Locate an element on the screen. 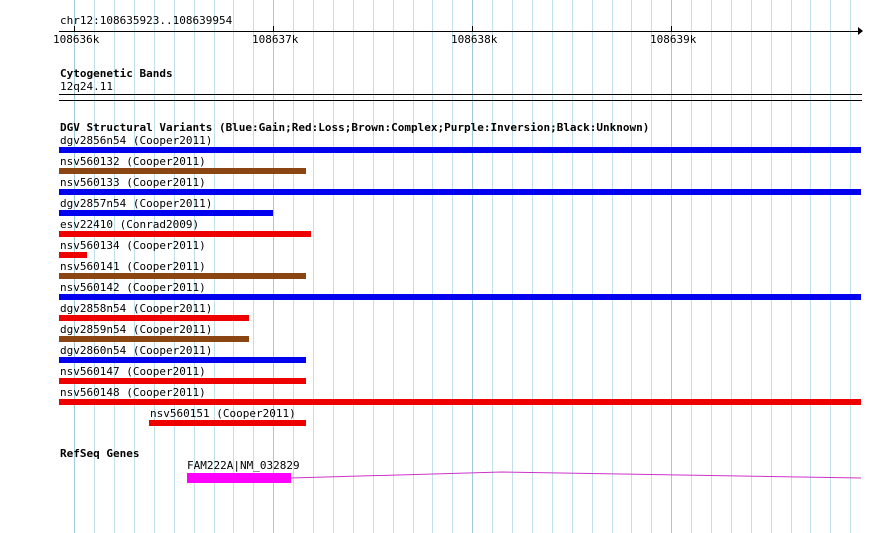 The width and height of the screenshot is (890, 533). ruler-tick-label: 108637k is located at coordinates (275, 39).